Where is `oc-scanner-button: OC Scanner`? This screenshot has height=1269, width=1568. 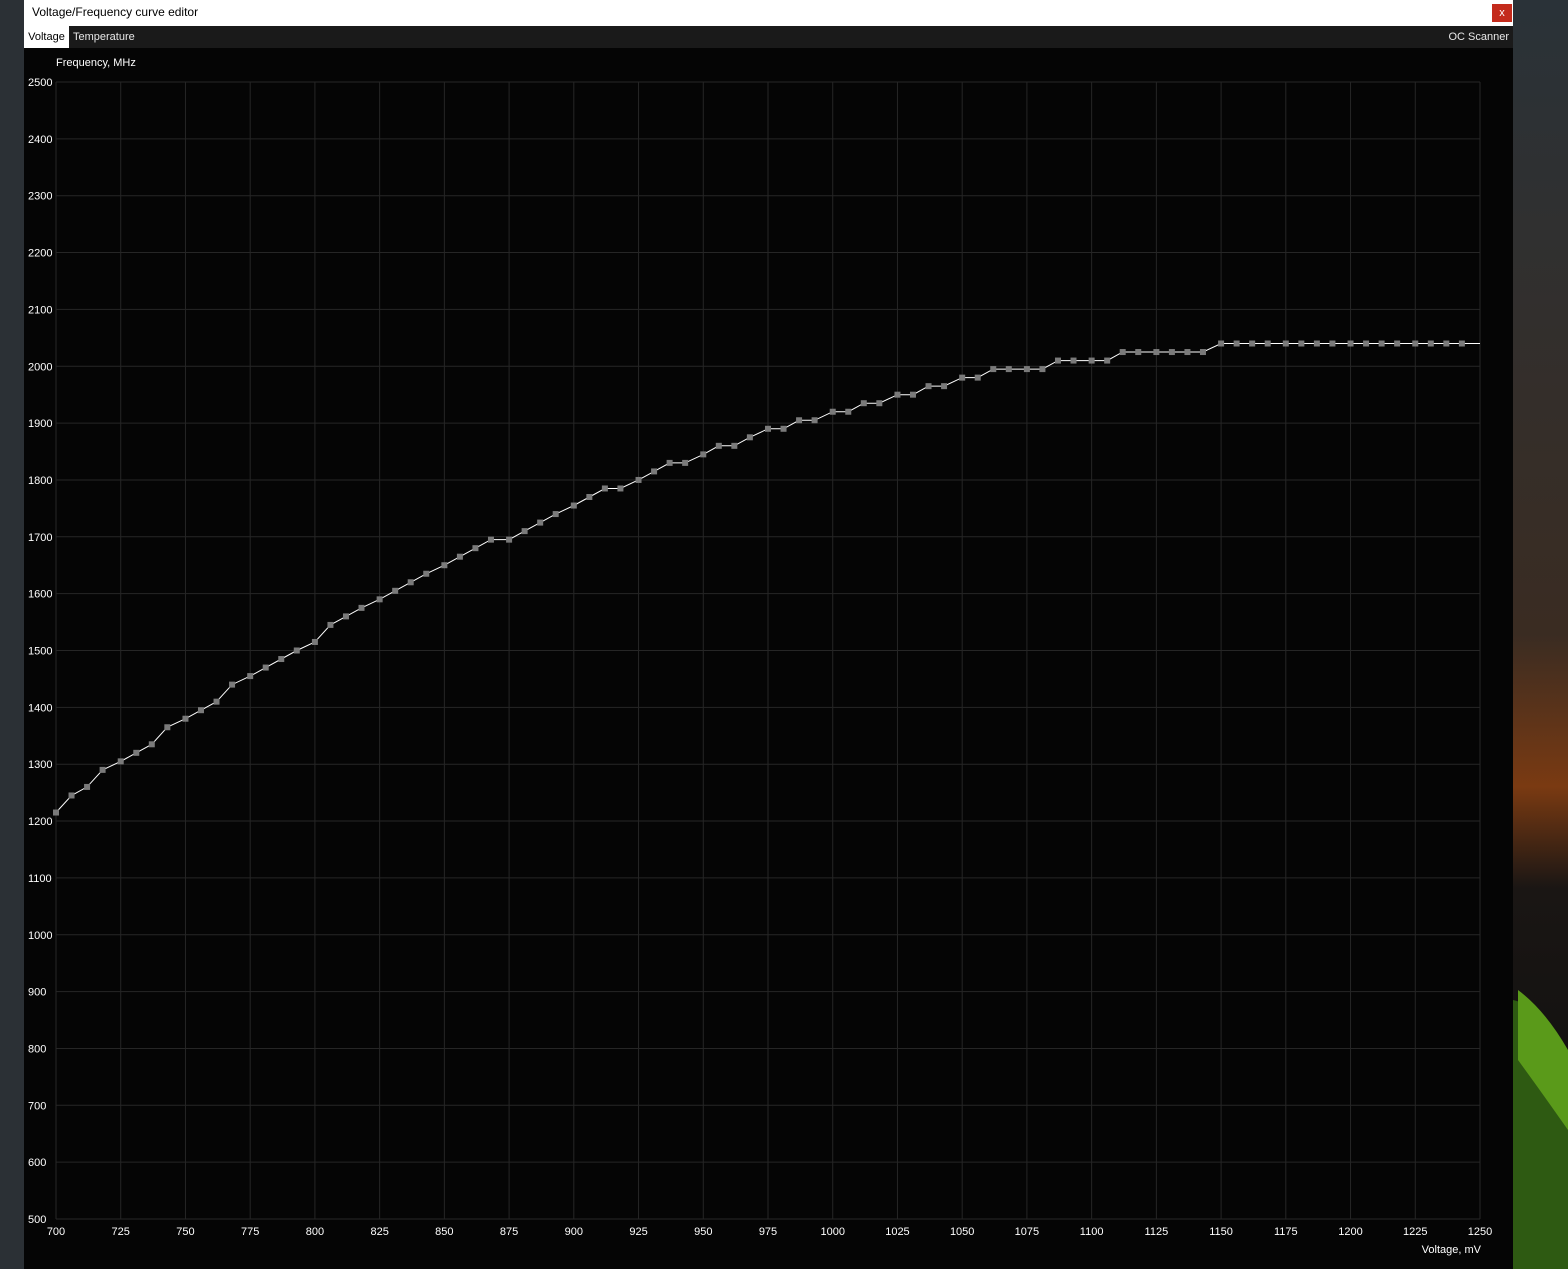
oc-scanner-button: OC Scanner is located at coordinates (1478, 37).